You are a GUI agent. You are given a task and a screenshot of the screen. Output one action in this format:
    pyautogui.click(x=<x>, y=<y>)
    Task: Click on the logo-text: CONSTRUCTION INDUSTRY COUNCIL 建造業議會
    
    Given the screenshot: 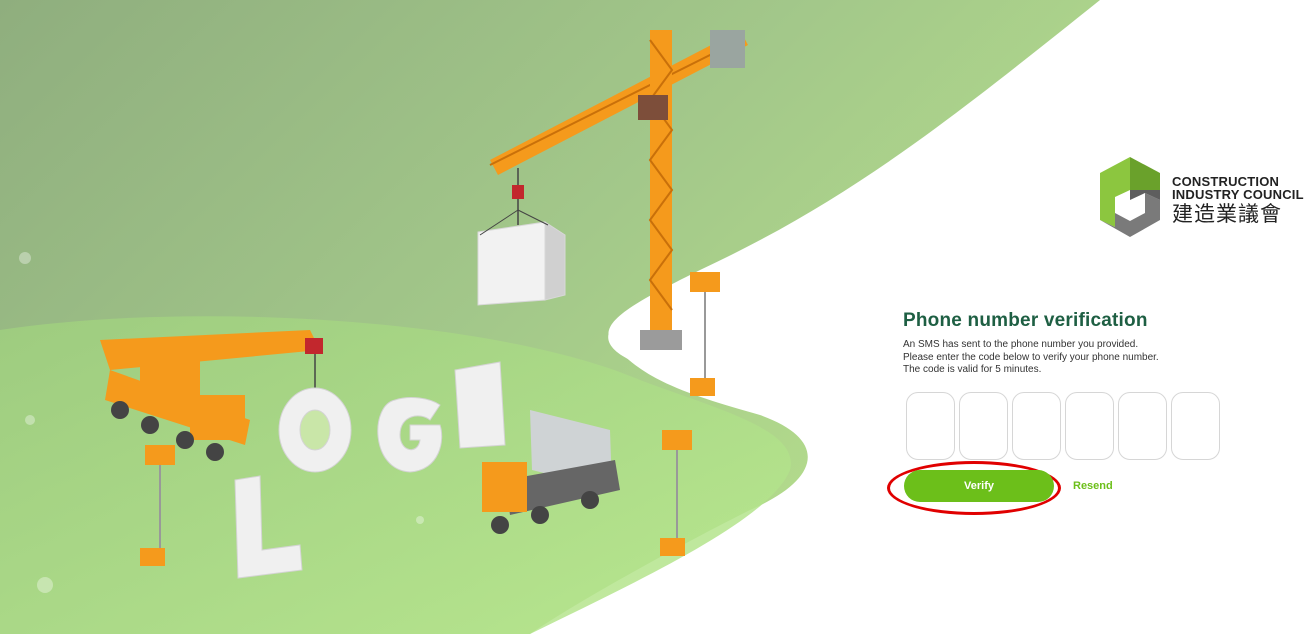 What is the action you would take?
    pyautogui.click(x=1238, y=200)
    